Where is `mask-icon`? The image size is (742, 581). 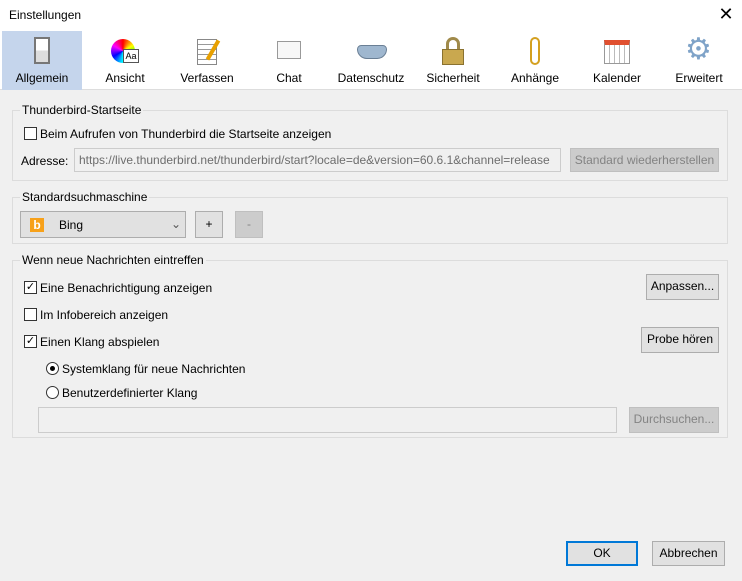 mask-icon is located at coordinates (372, 51).